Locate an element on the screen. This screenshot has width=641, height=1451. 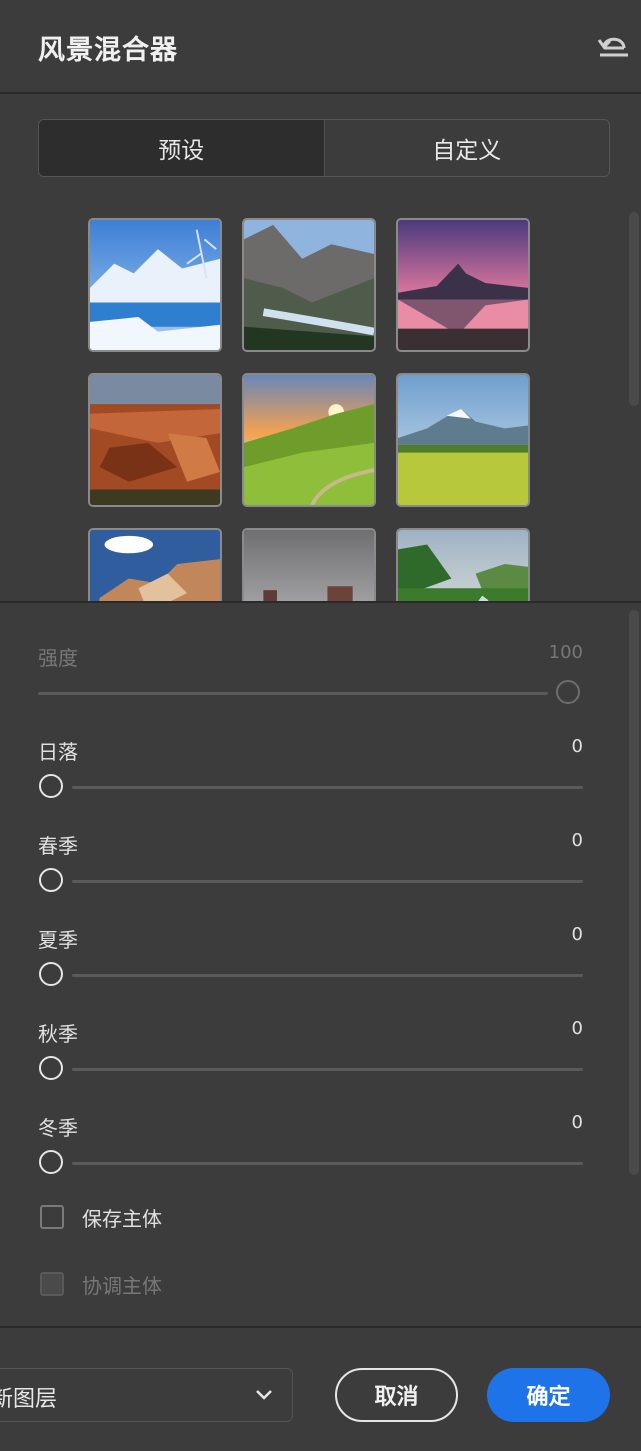
spring-knob is located at coordinates (51, 880).